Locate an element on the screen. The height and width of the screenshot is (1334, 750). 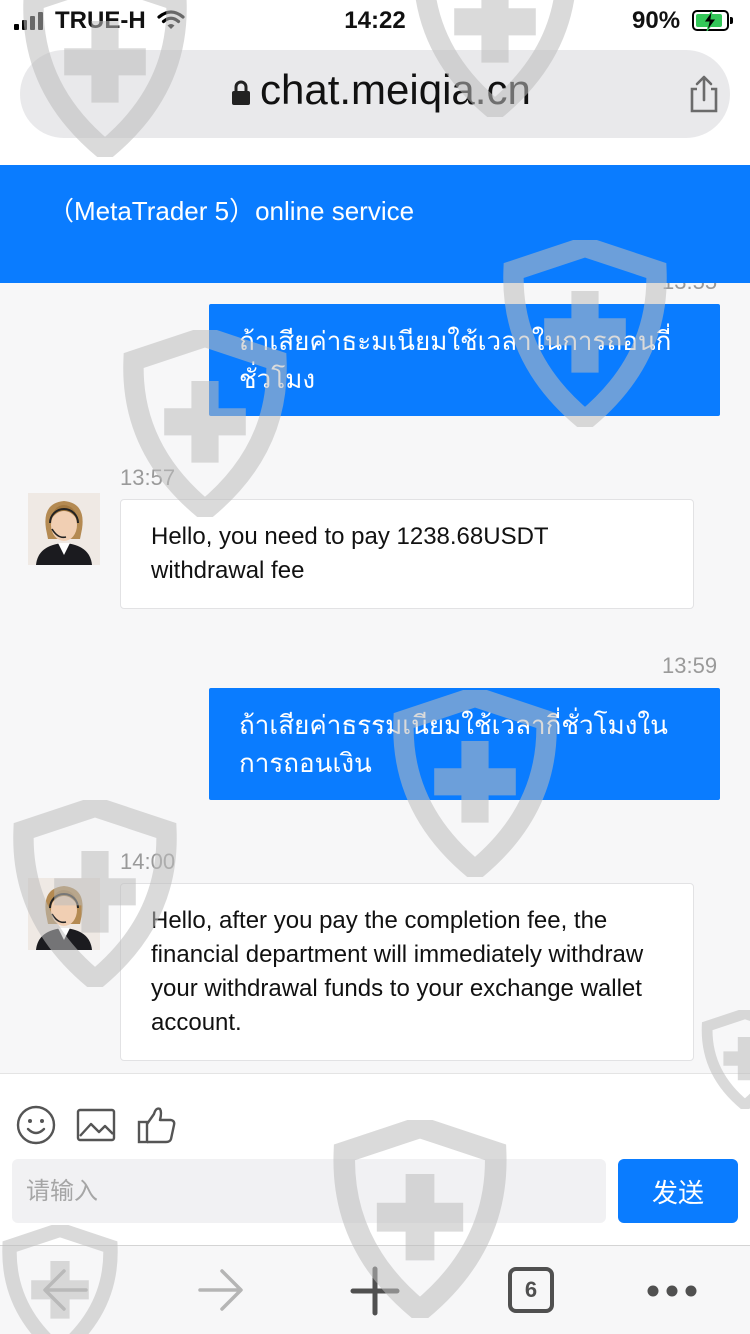
charging-bolt-icon is located at coordinates (710, 21).